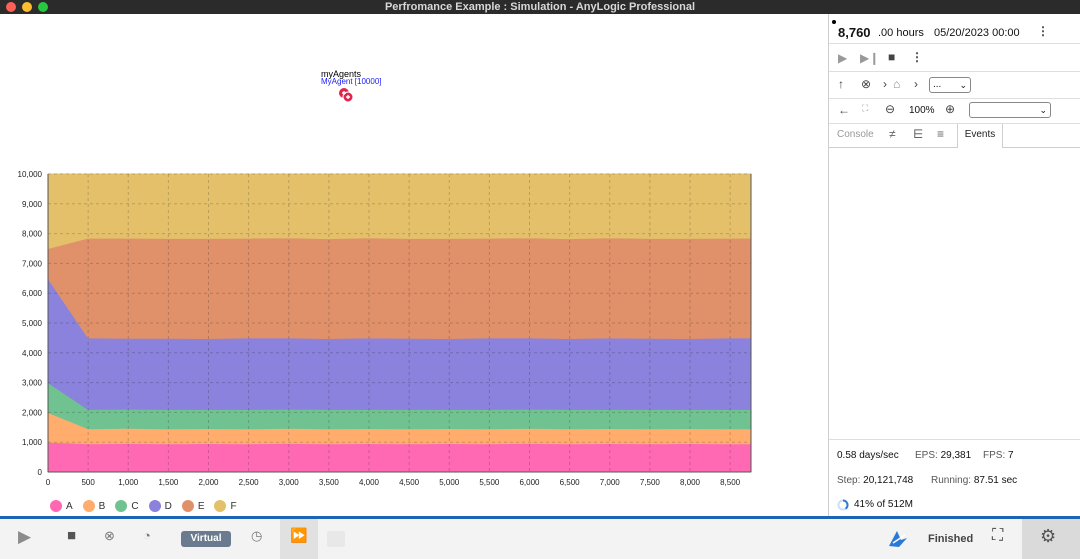  I want to click on step-icon: ▶❙, so click(869, 58).